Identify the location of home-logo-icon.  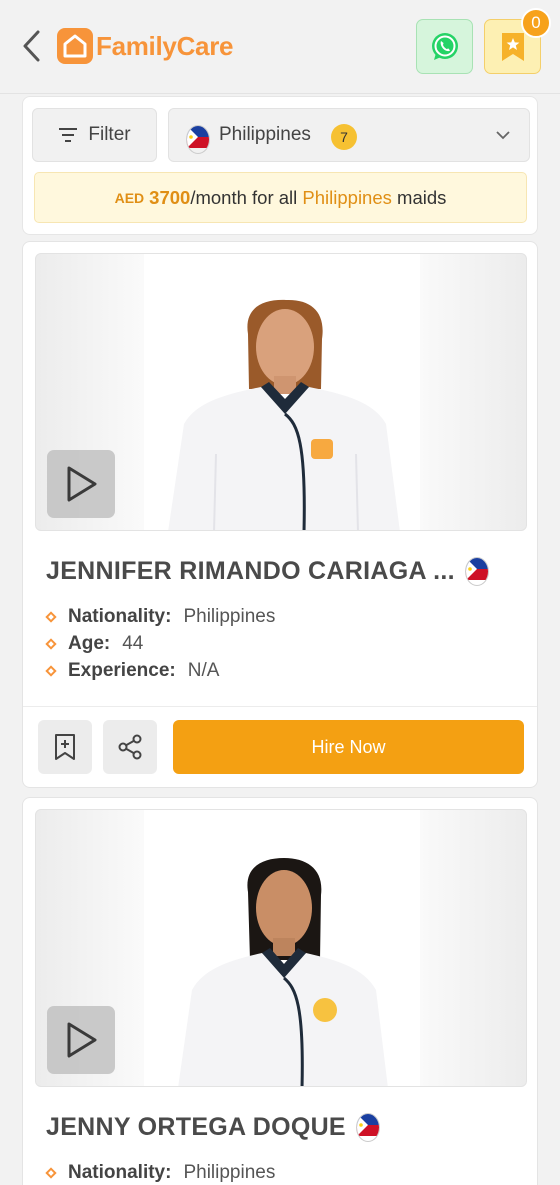
(75, 46).